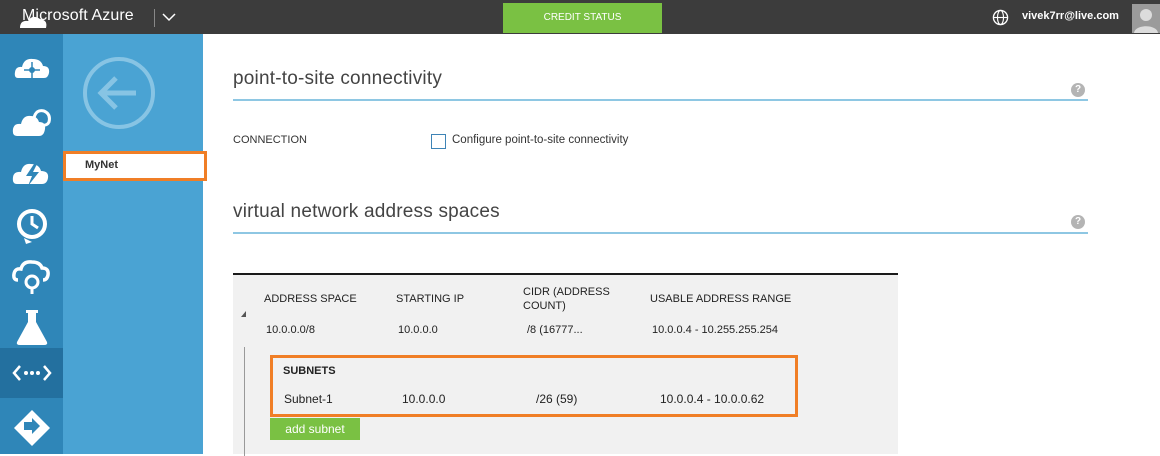 This screenshot has width=1160, height=456. I want to click on subnet-cidr-cell: /26 (59), so click(556, 399).